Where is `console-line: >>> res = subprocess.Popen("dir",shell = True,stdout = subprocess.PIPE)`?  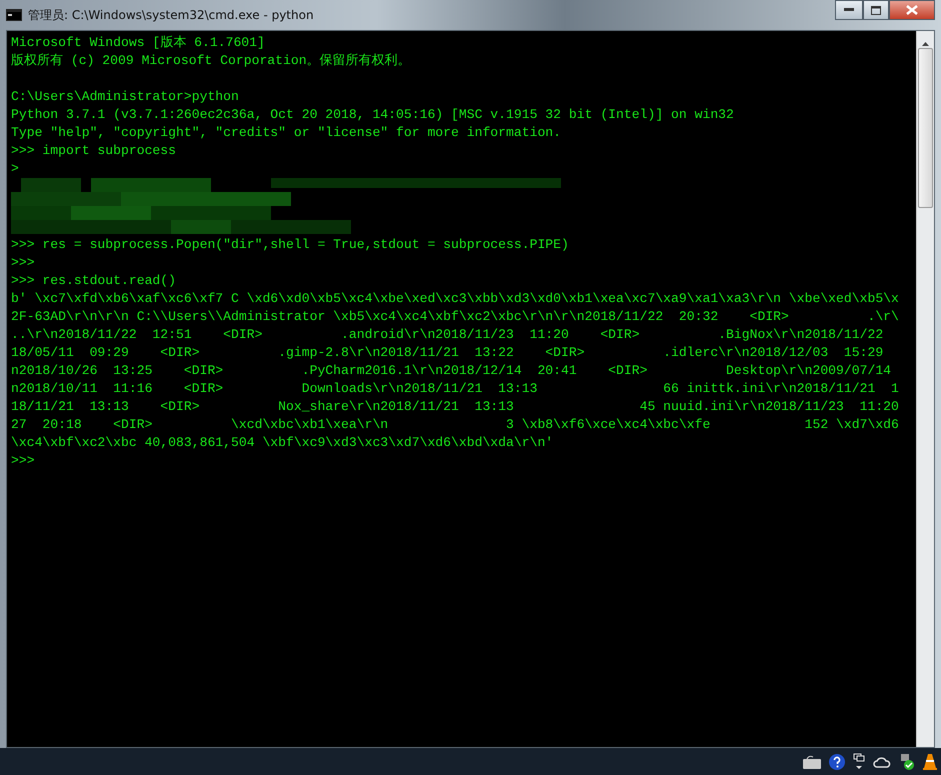 console-line: >>> res = subprocess.Popen("dir",shell = True,stdout = subprocess.PIPE) is located at coordinates (290, 244).